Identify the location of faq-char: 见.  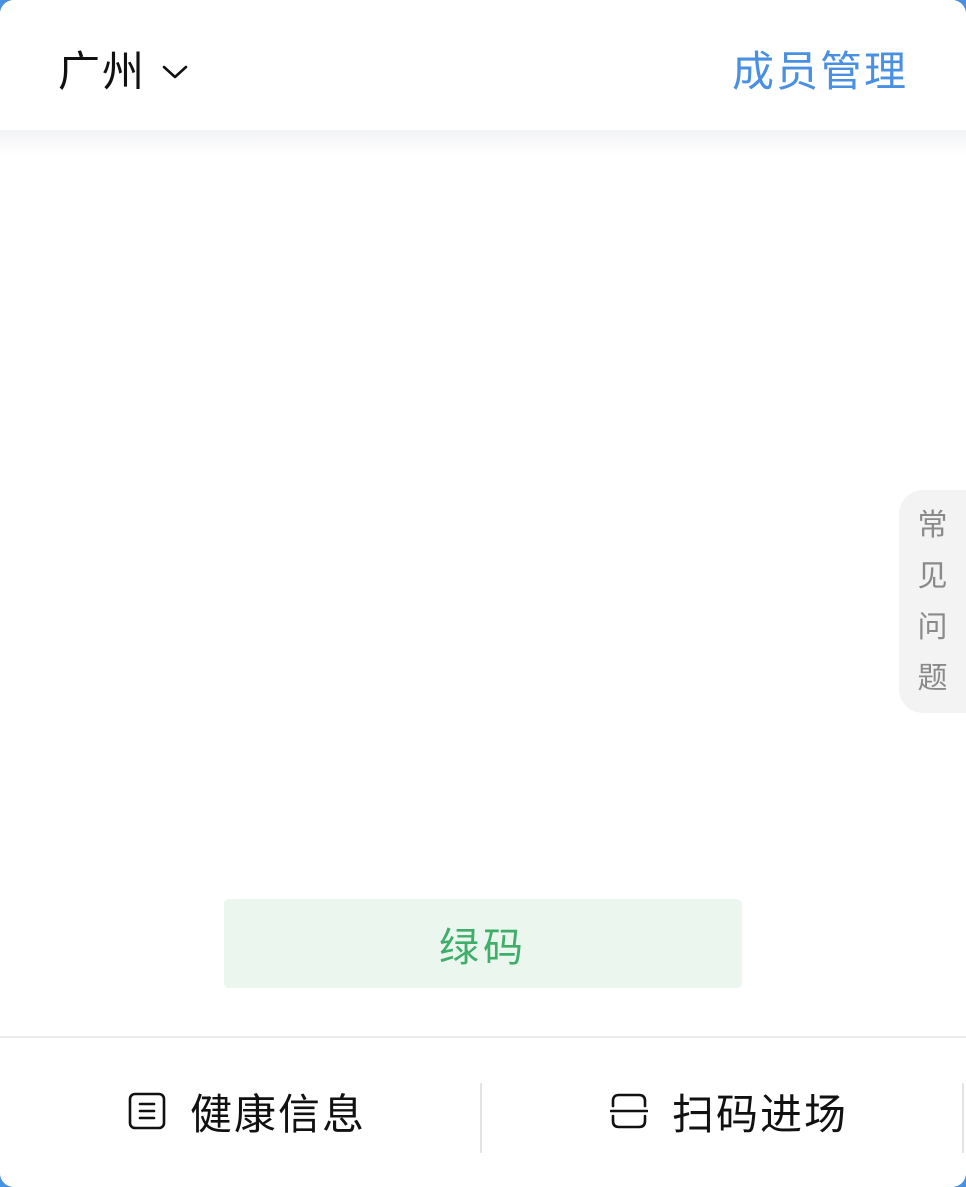
(932, 576).